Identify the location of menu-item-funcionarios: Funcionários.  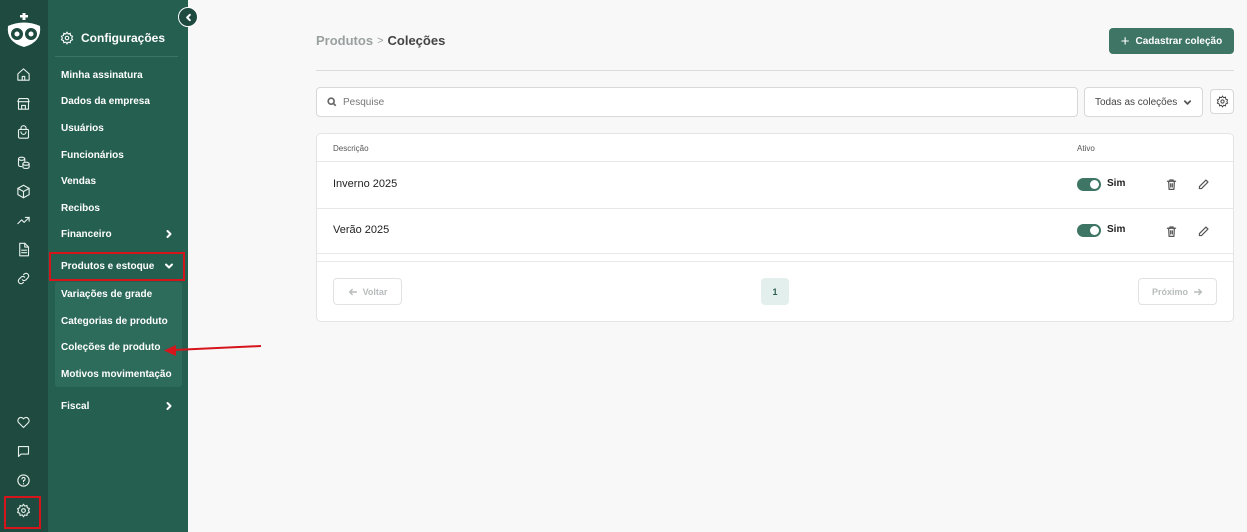
(92, 155).